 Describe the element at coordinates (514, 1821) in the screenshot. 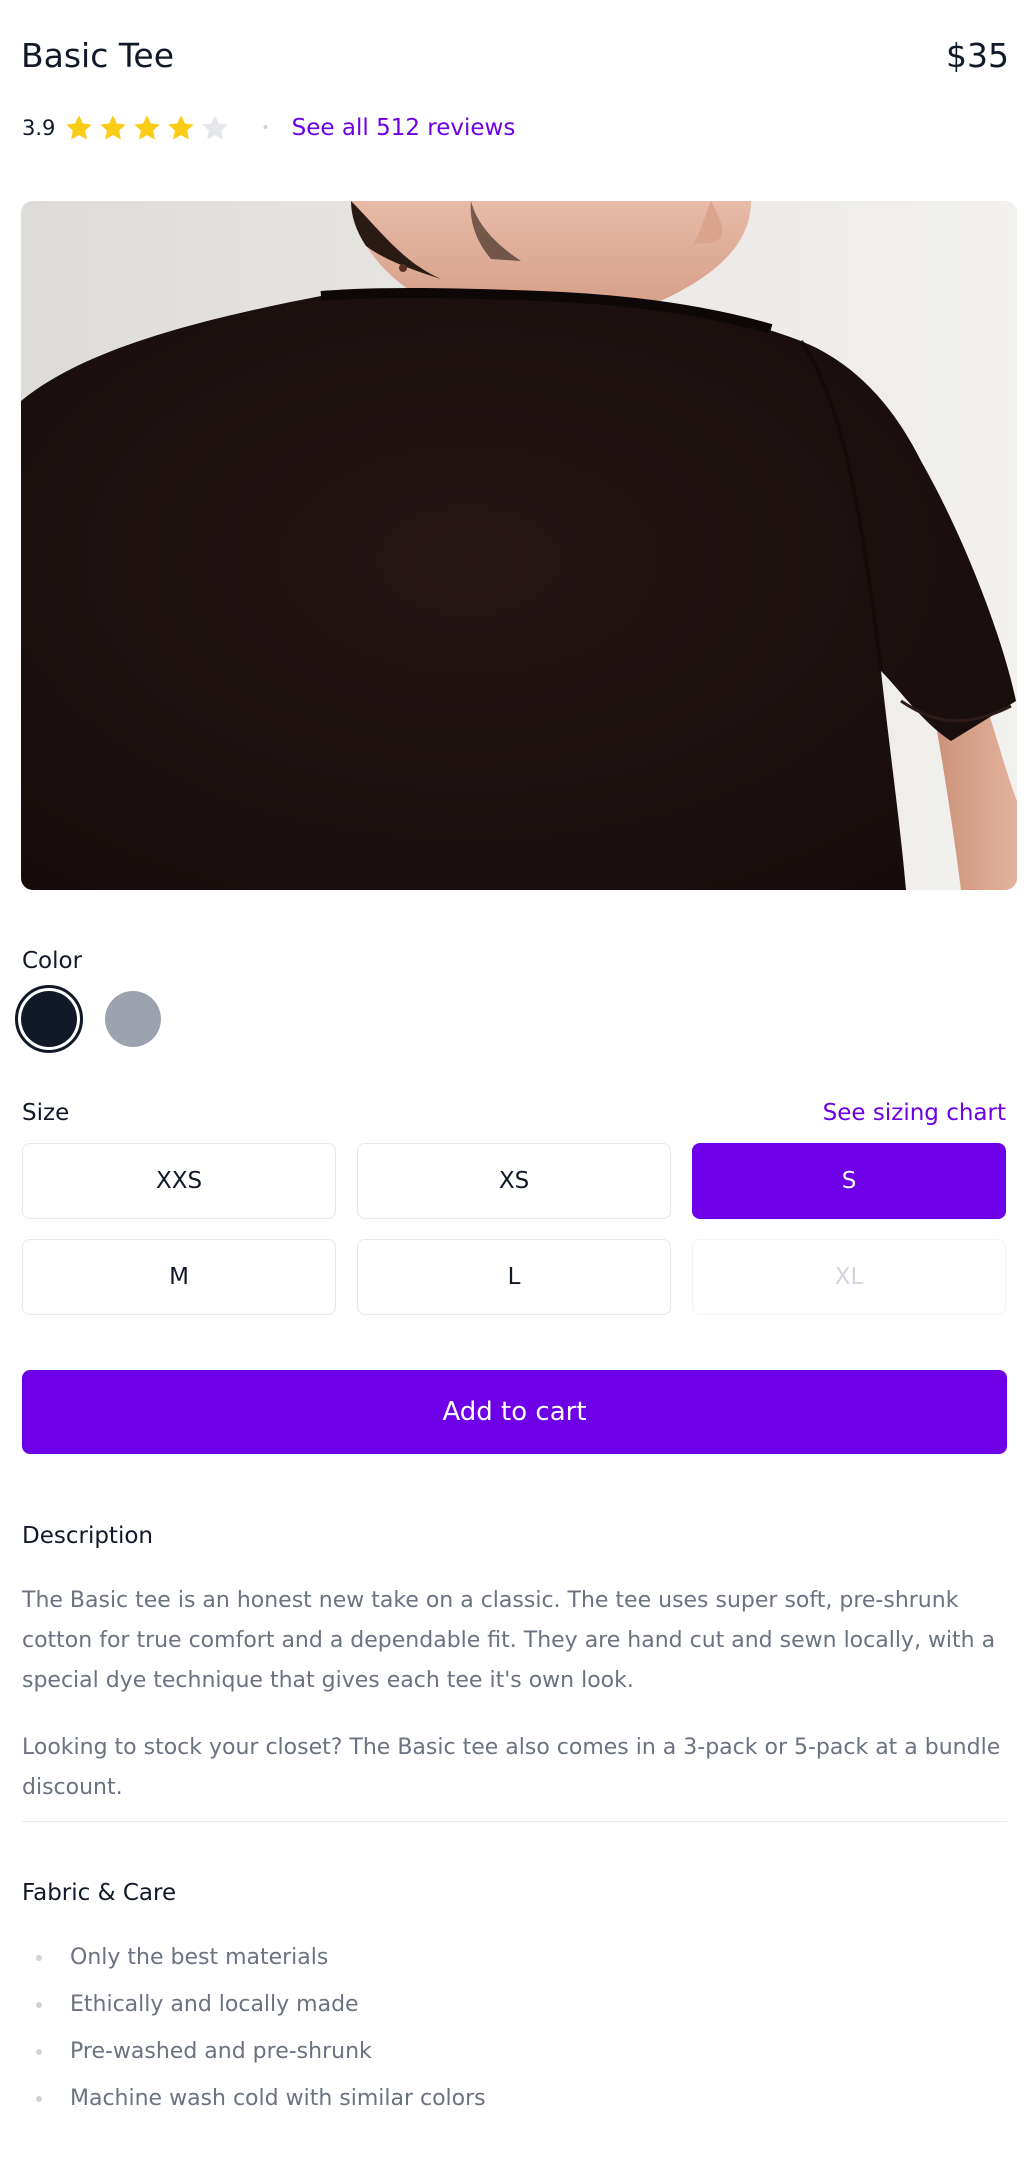

I see `section-divider` at that location.